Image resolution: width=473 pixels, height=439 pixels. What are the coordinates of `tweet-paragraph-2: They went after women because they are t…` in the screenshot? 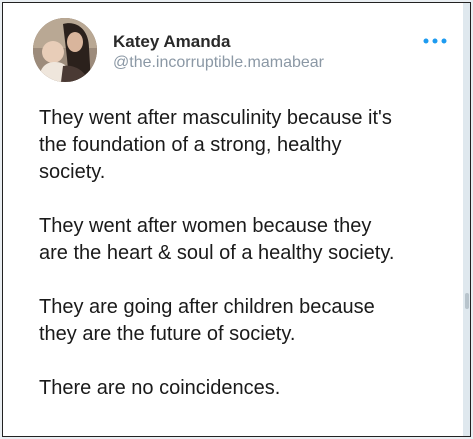 It's located at (217, 239).